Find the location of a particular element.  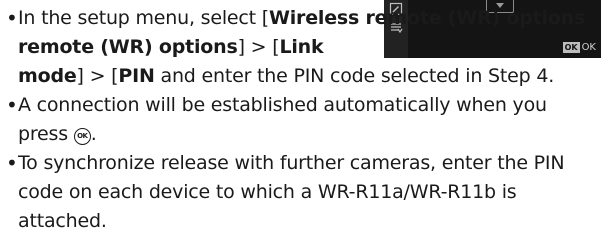

menu-item-wireless-remote: Wireless remote (WR) options is located at coordinates (427, 18).